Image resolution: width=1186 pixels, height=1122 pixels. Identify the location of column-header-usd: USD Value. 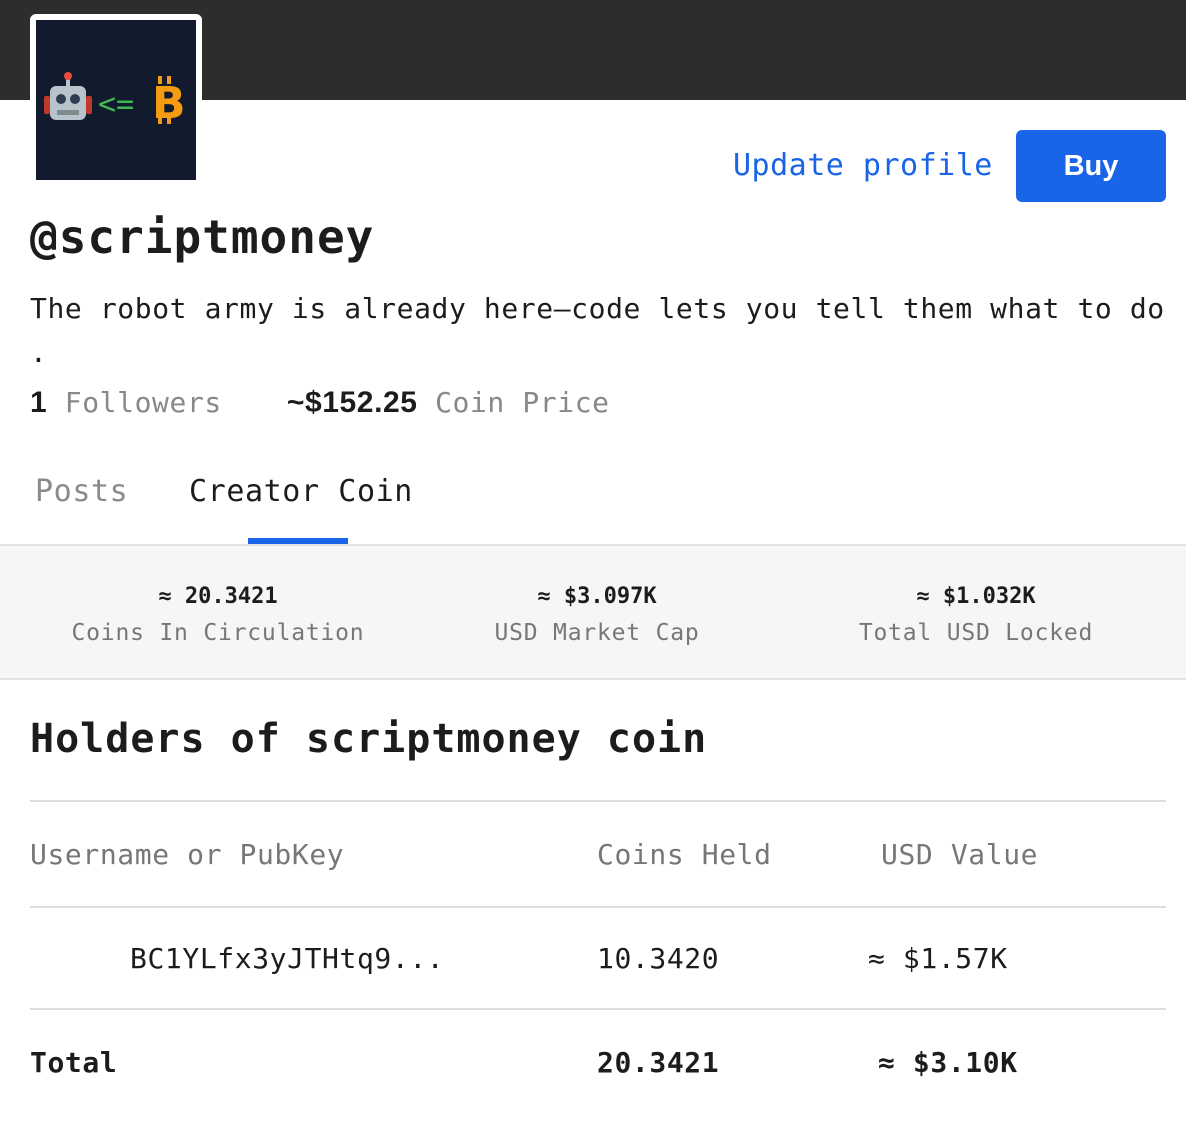
(960, 854).